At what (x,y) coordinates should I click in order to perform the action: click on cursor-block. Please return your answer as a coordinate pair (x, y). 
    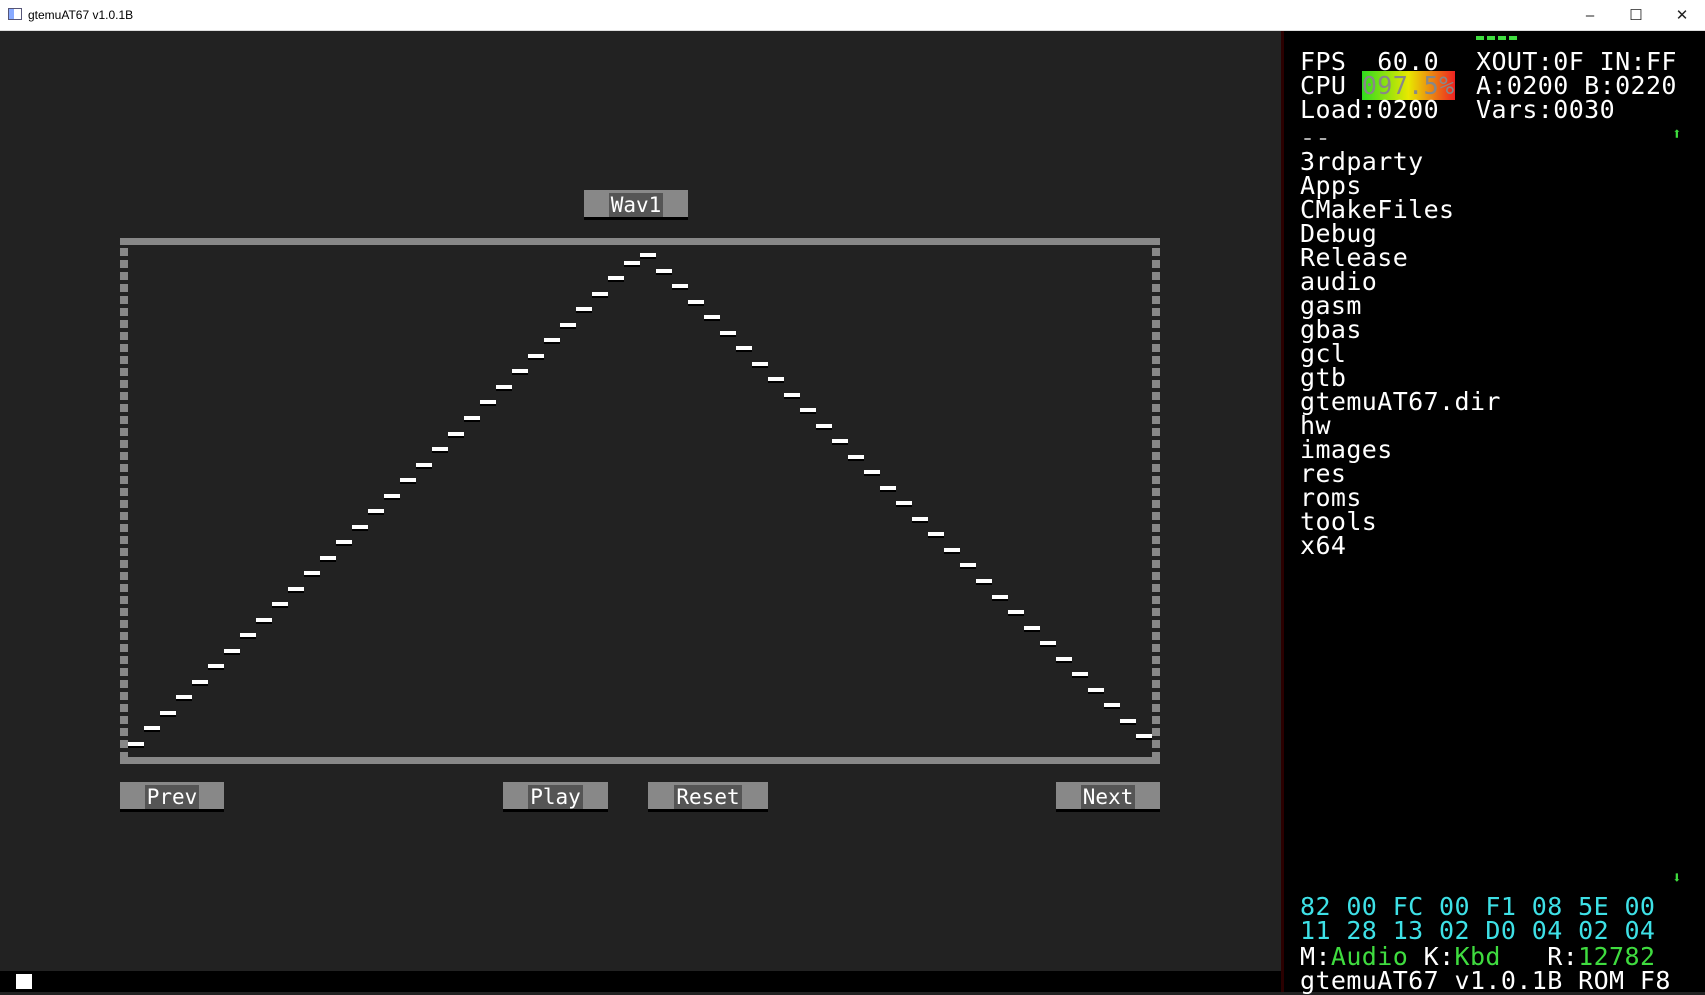
    Looking at the image, I should click on (24, 981).